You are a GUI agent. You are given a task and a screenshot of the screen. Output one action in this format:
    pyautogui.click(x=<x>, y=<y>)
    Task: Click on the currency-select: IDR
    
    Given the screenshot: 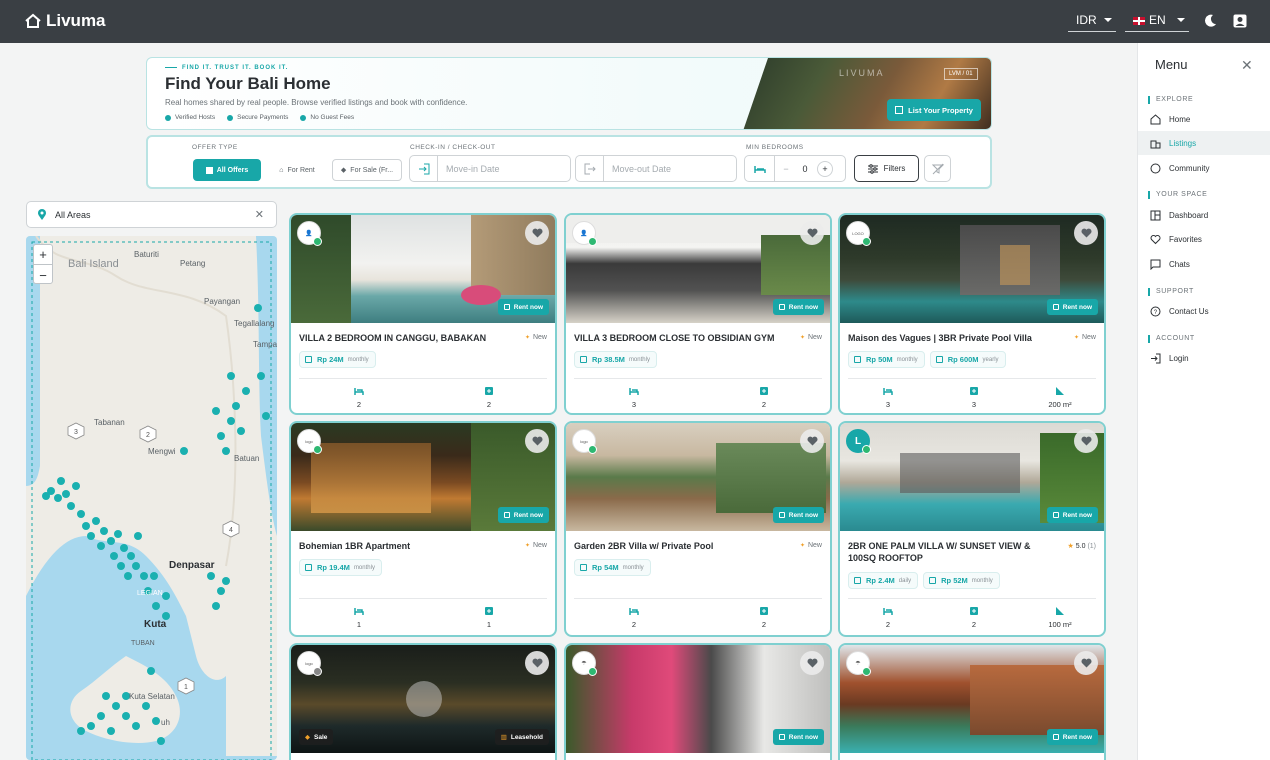 What is the action you would take?
    pyautogui.click(x=1092, y=20)
    